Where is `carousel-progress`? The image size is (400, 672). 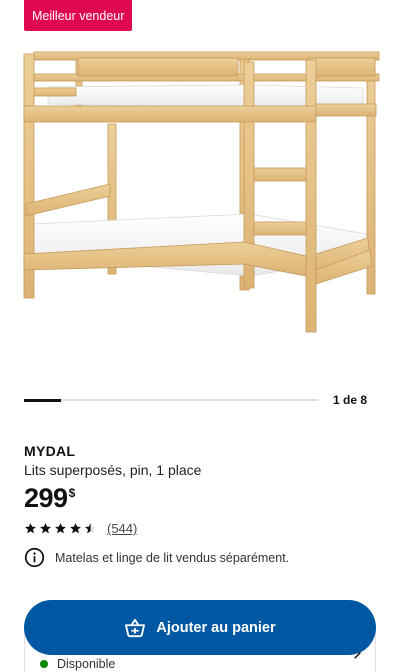 carousel-progress is located at coordinates (171, 400).